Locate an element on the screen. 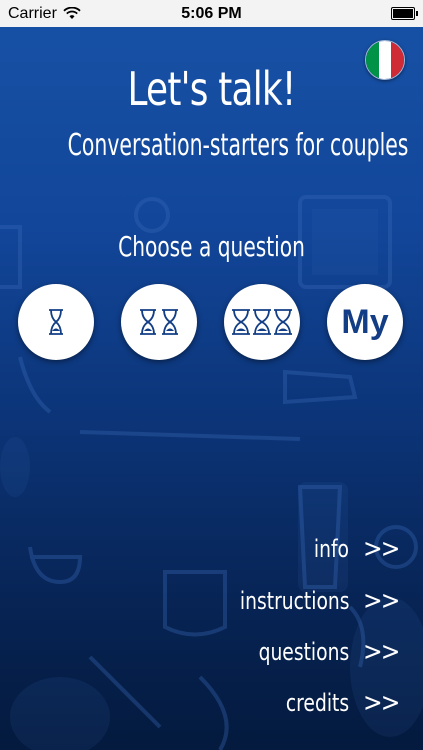 This screenshot has width=423, height=750. status-time: 5:06 PM is located at coordinates (211, 13).